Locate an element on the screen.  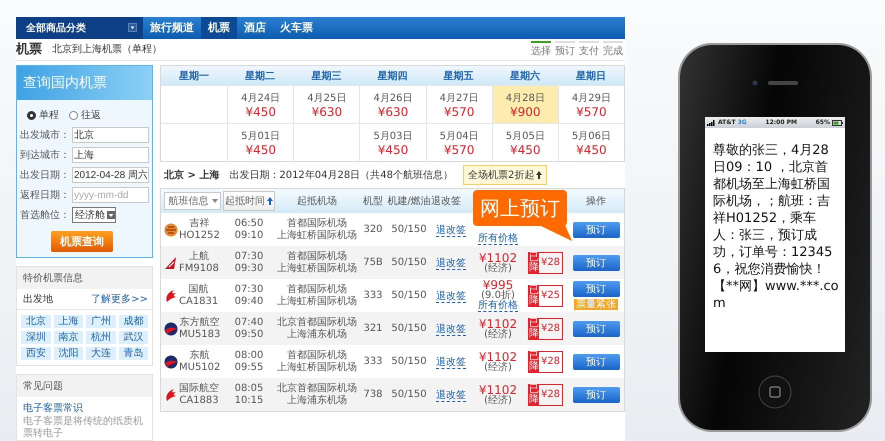
aircraft-model: 738 is located at coordinates (373, 394).